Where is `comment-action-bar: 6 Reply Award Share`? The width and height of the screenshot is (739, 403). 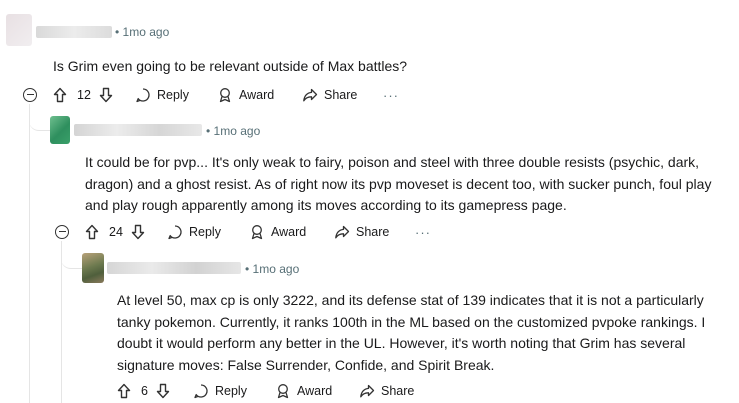
comment-action-bar: 6 Reply Award Share is located at coordinates (284, 391).